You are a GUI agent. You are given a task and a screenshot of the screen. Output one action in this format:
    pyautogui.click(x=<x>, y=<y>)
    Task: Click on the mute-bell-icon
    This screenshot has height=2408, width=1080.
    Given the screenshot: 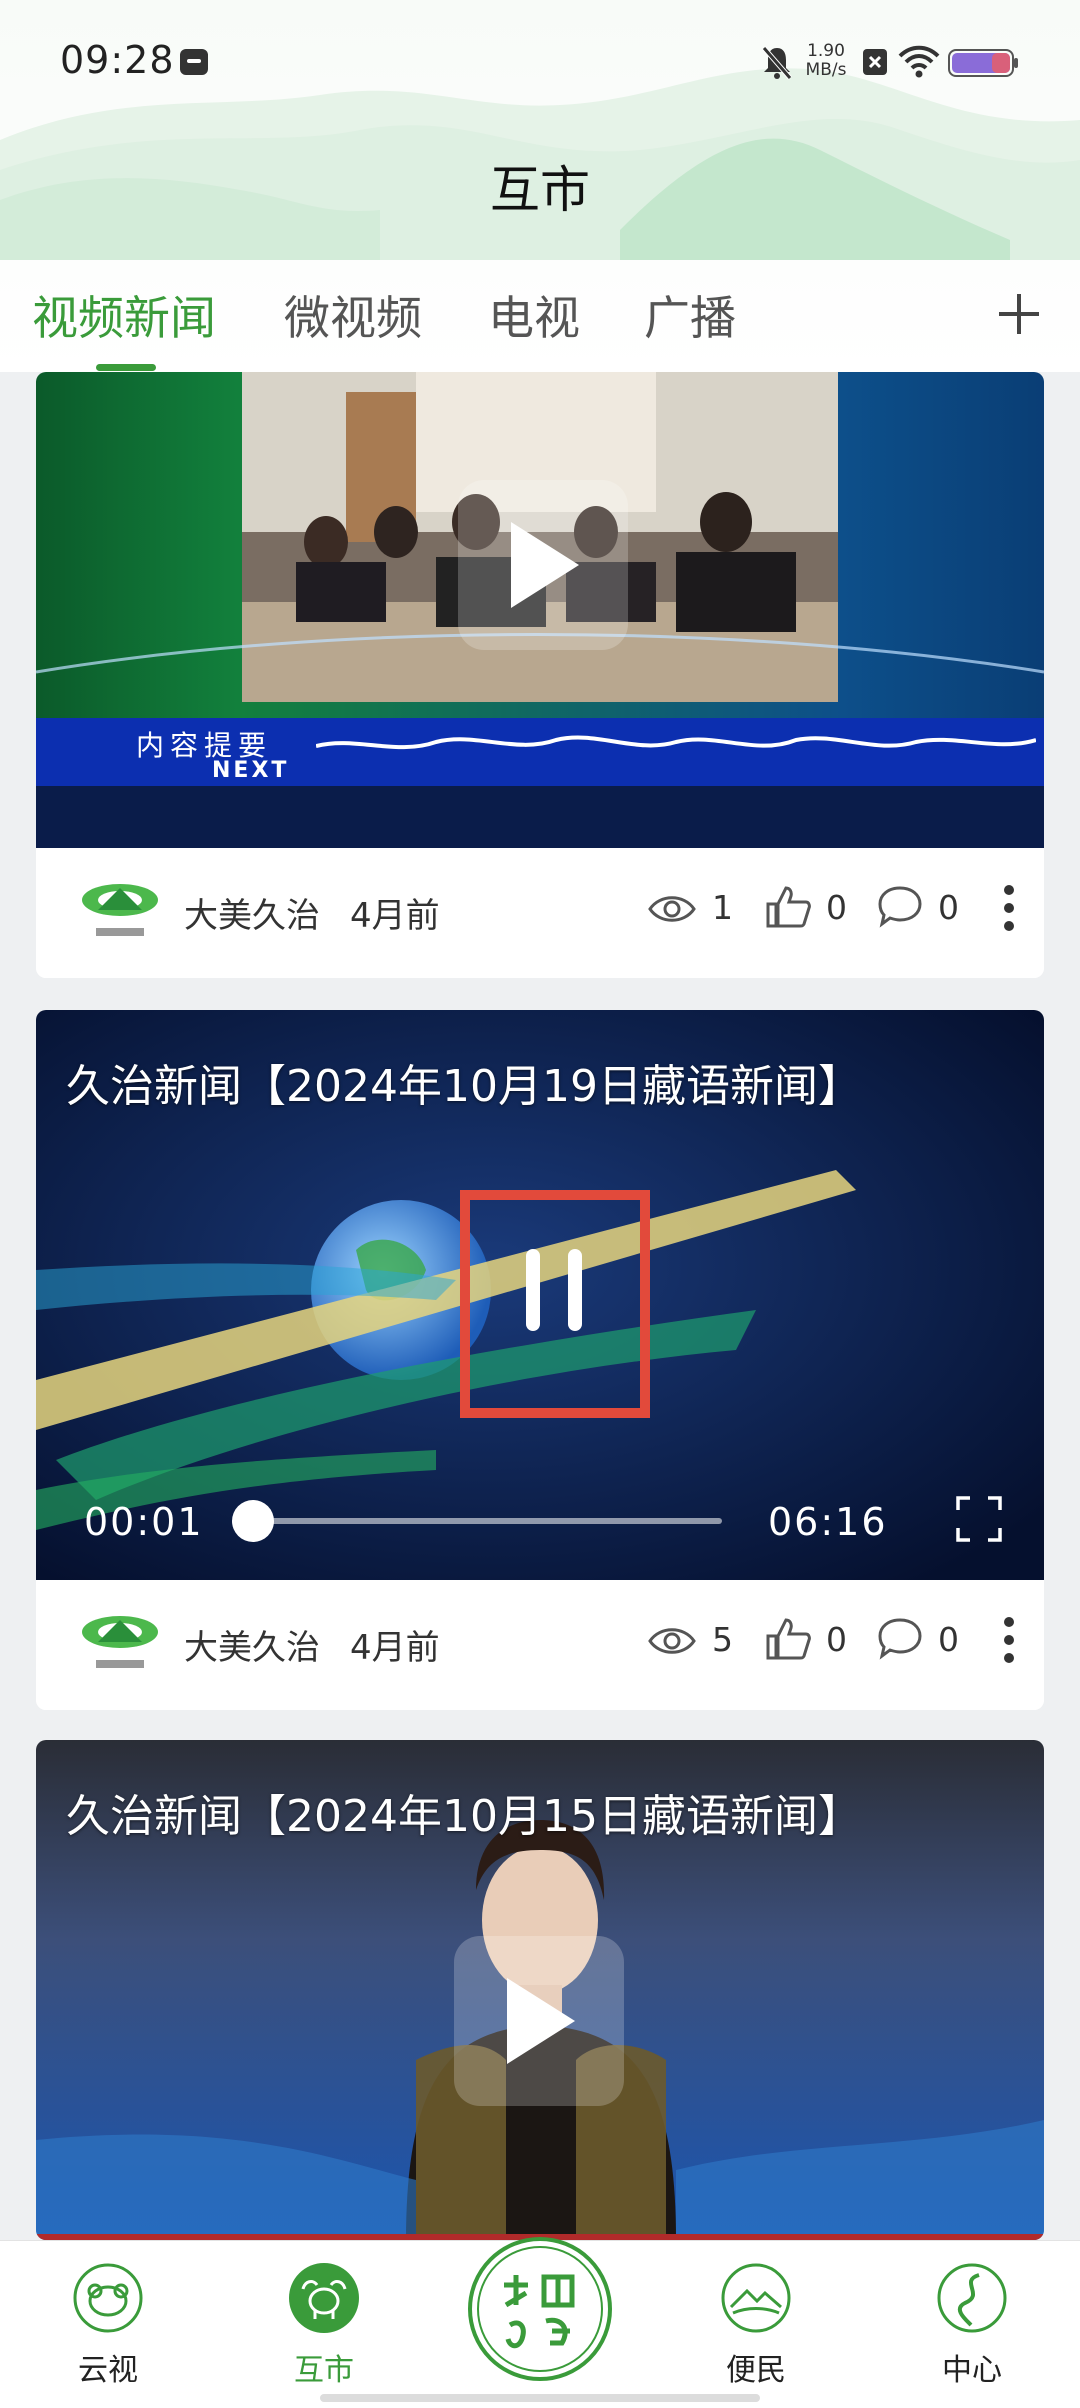 What is the action you would take?
    pyautogui.click(x=777, y=63)
    